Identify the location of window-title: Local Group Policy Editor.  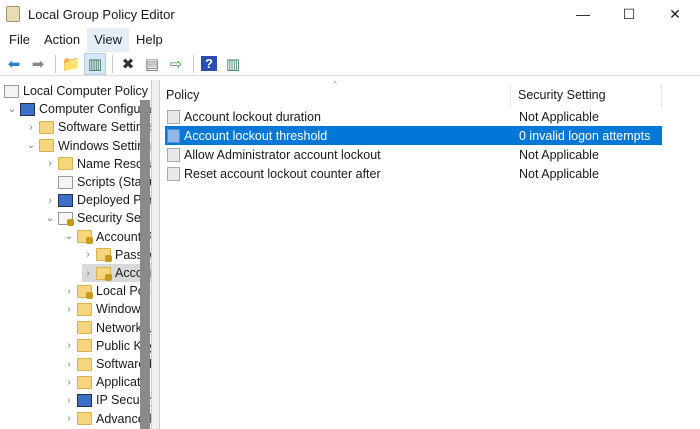
(101, 14).